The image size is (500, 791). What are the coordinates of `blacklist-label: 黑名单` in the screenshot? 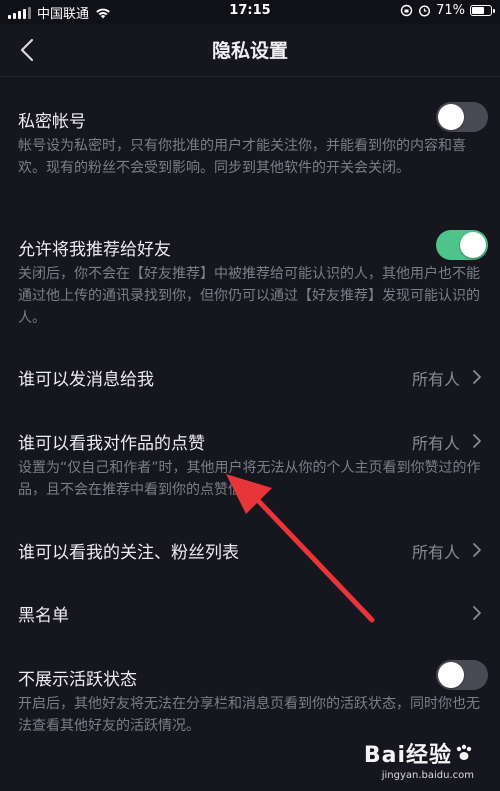 It's located at (43, 616).